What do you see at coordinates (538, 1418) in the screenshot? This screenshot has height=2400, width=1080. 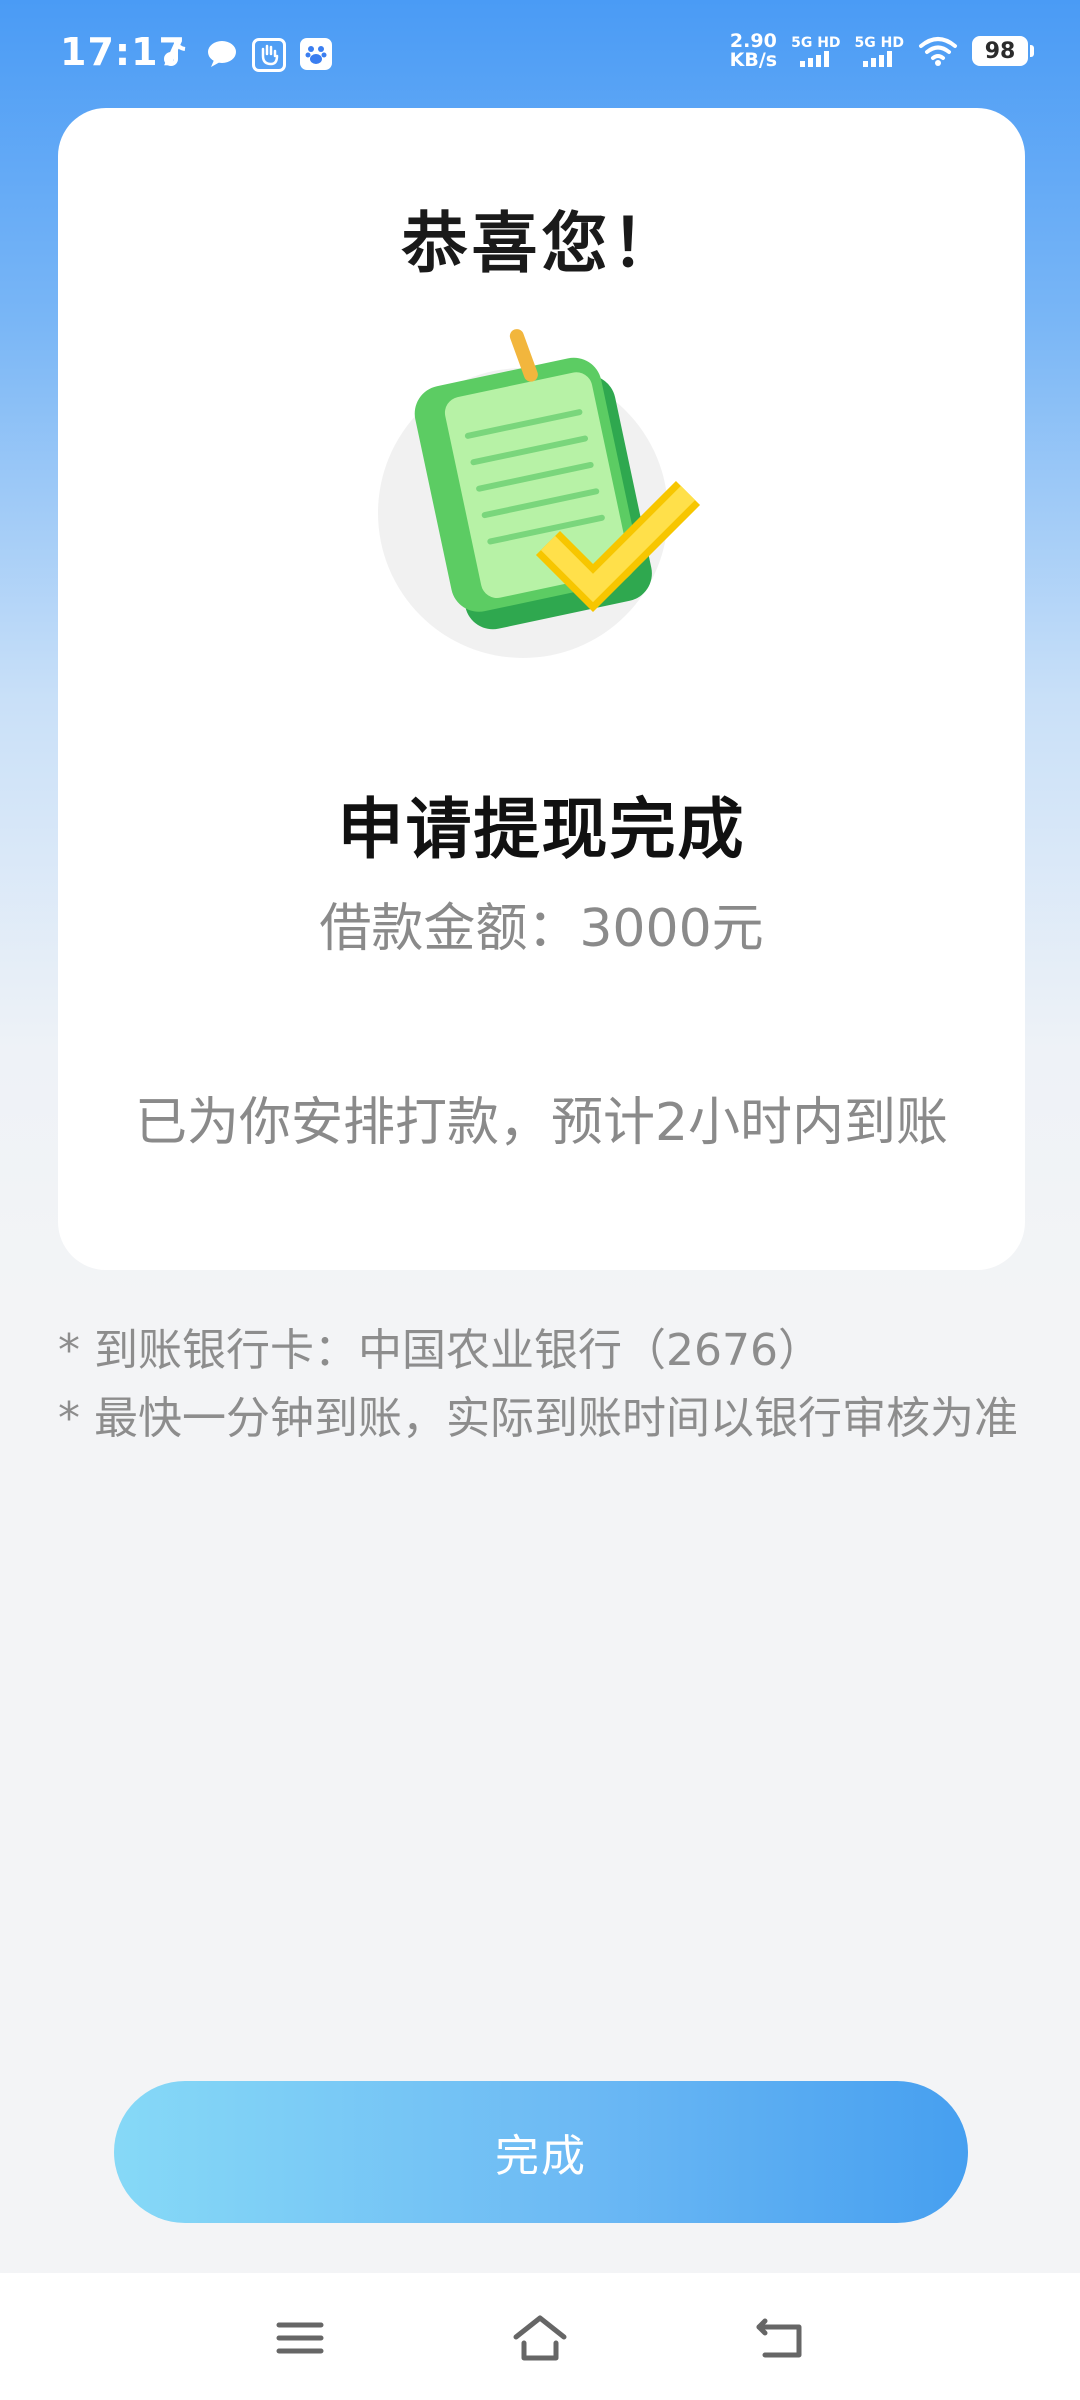 I see `note-arrival-time: * 最快一分钟到账，实际到账时间以银行审核为准` at bounding box center [538, 1418].